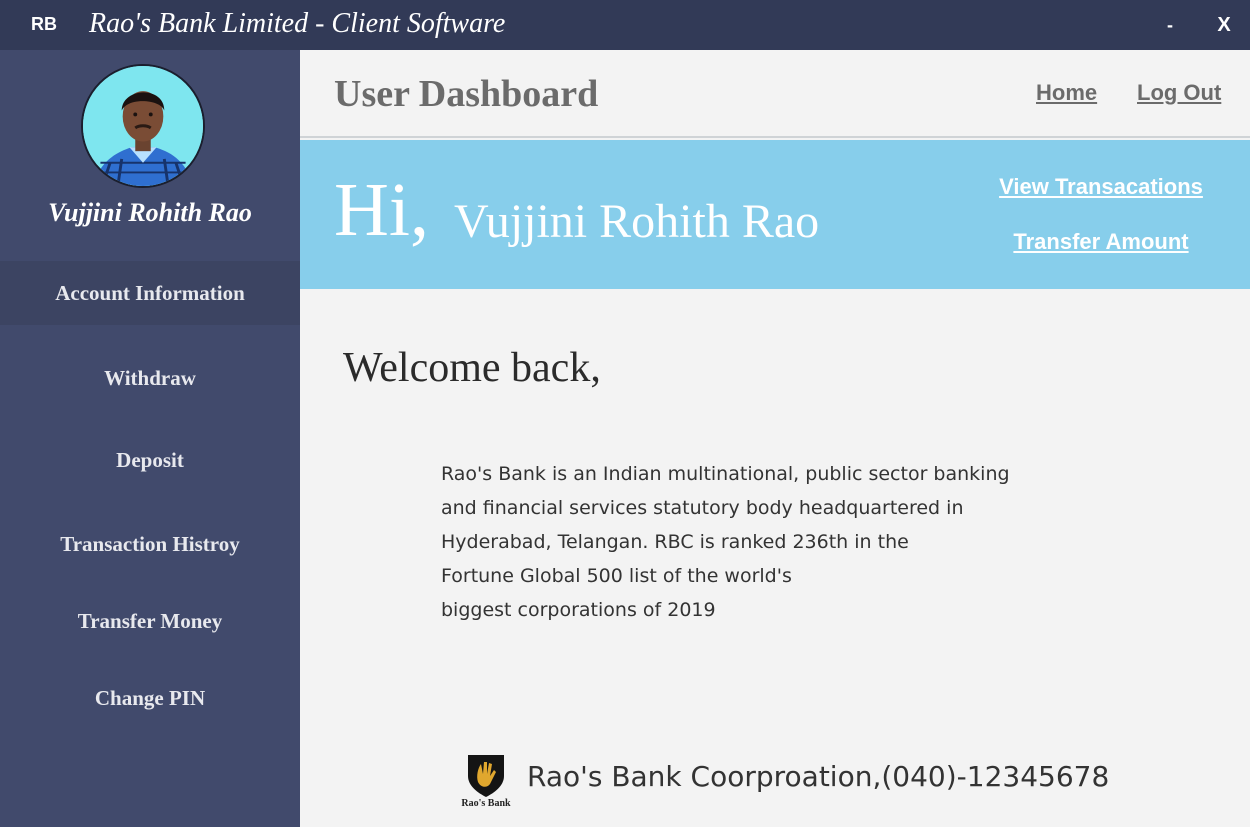  I want to click on sidebar-user-name: Vujjini Rohith Rao, so click(150, 212).